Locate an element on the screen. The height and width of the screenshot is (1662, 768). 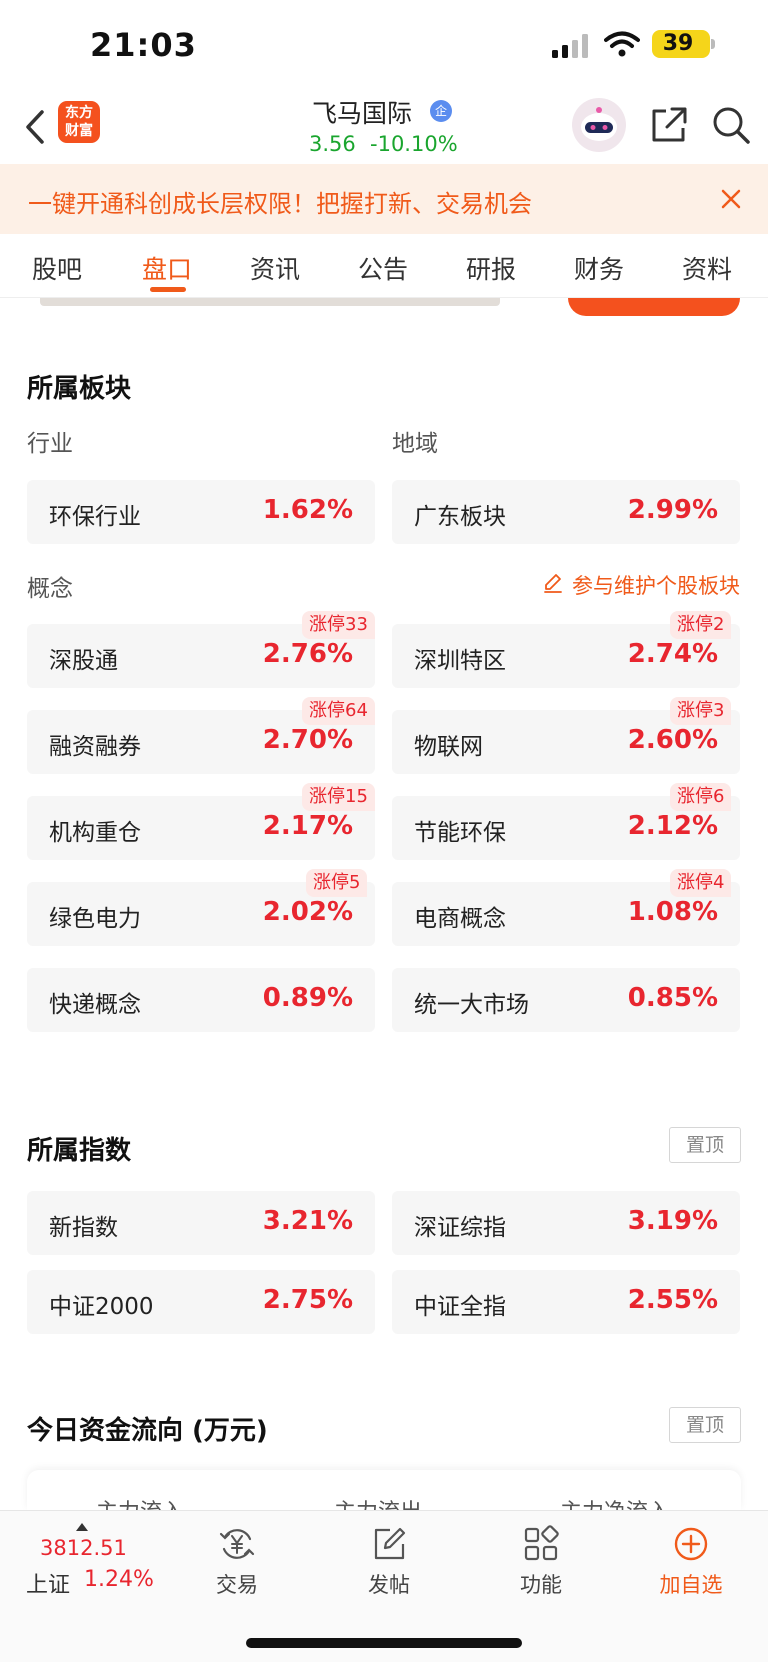
limit-up-badge: 涨停2 is located at coordinates (701, 625).